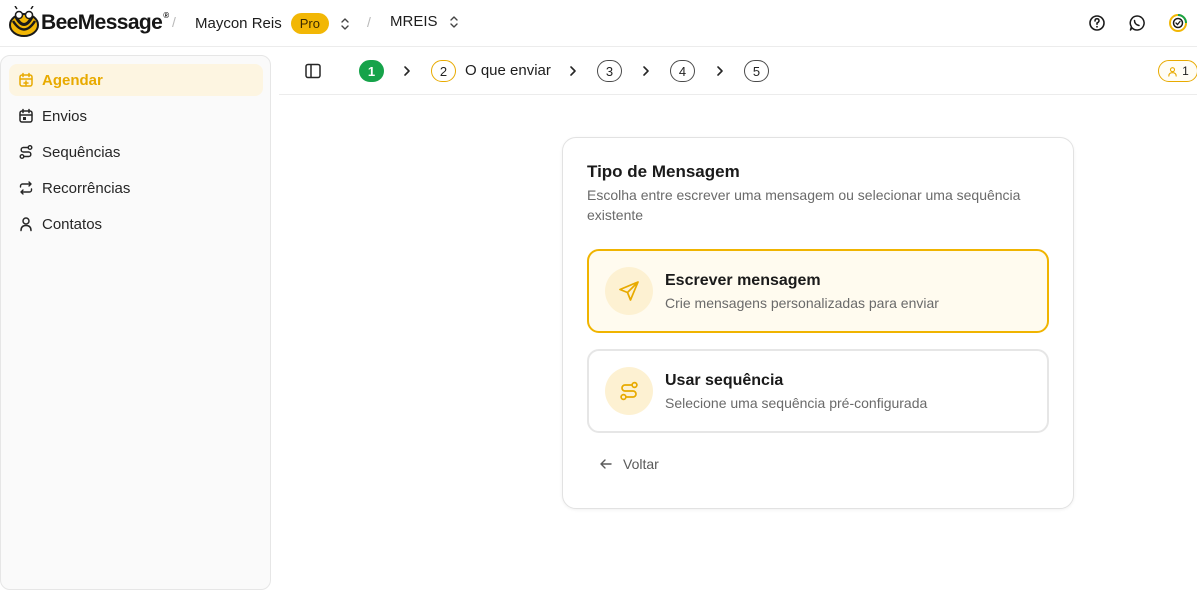  I want to click on plan-badge: Pro, so click(309, 23).